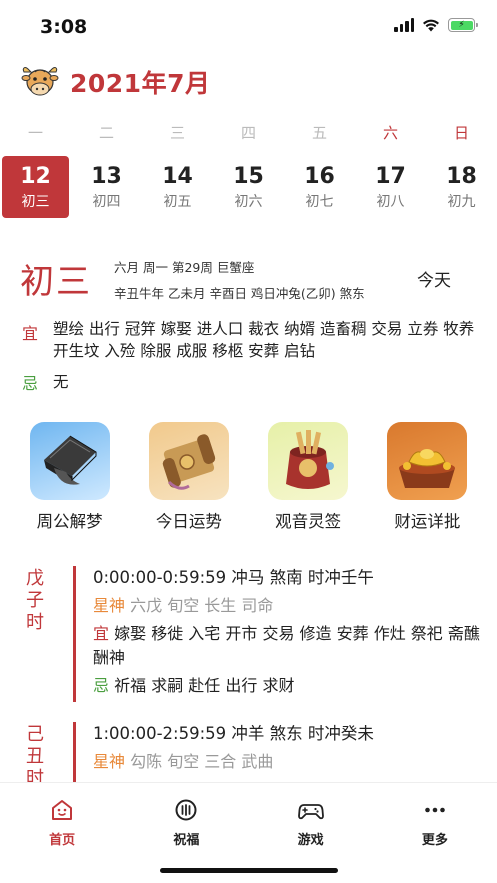 The image size is (497, 883). What do you see at coordinates (35, 176) in the screenshot?
I see `date-number: 12` at bounding box center [35, 176].